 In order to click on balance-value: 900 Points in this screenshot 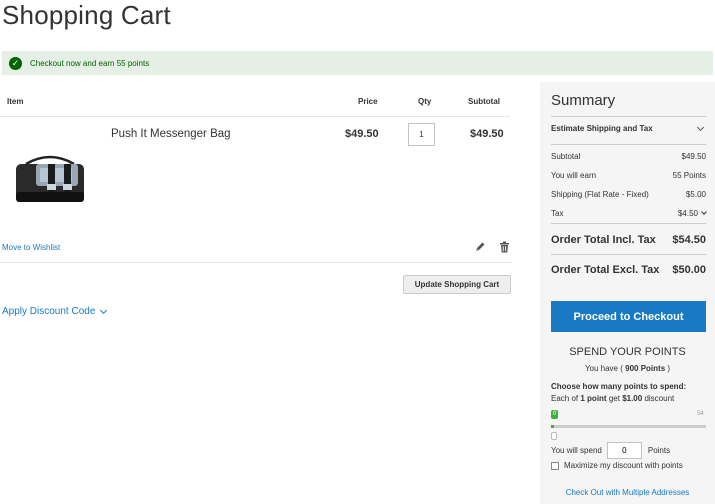, I will do `click(645, 368)`.